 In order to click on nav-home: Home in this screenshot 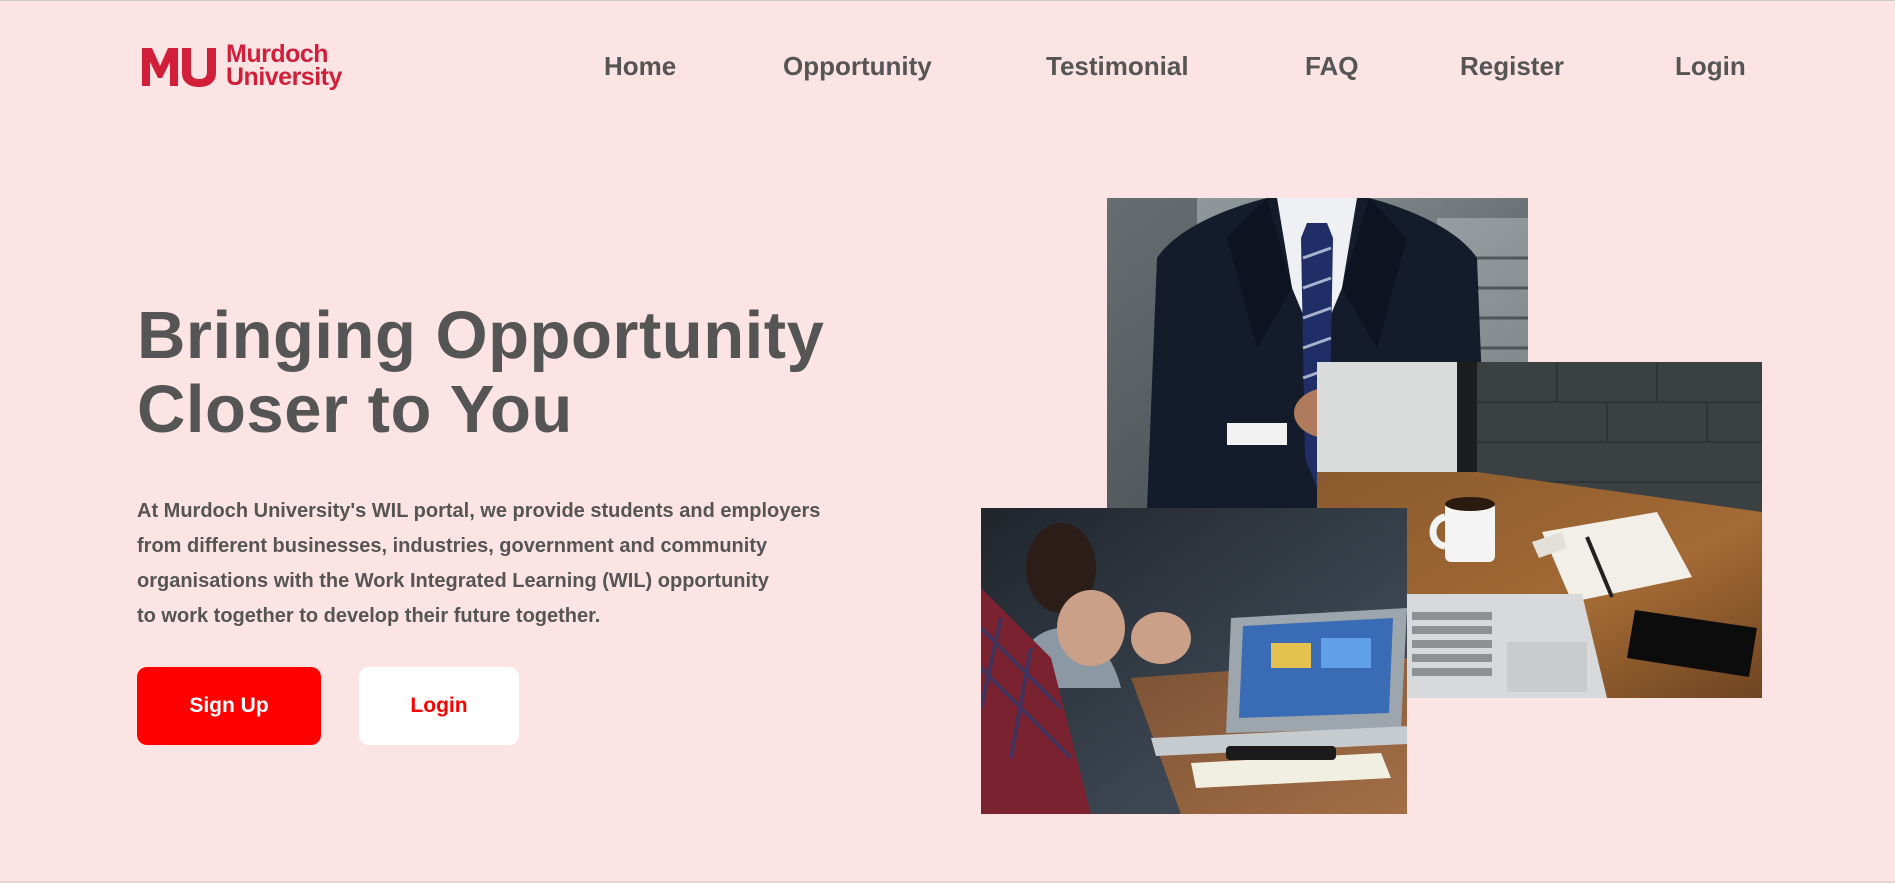, I will do `click(640, 66)`.